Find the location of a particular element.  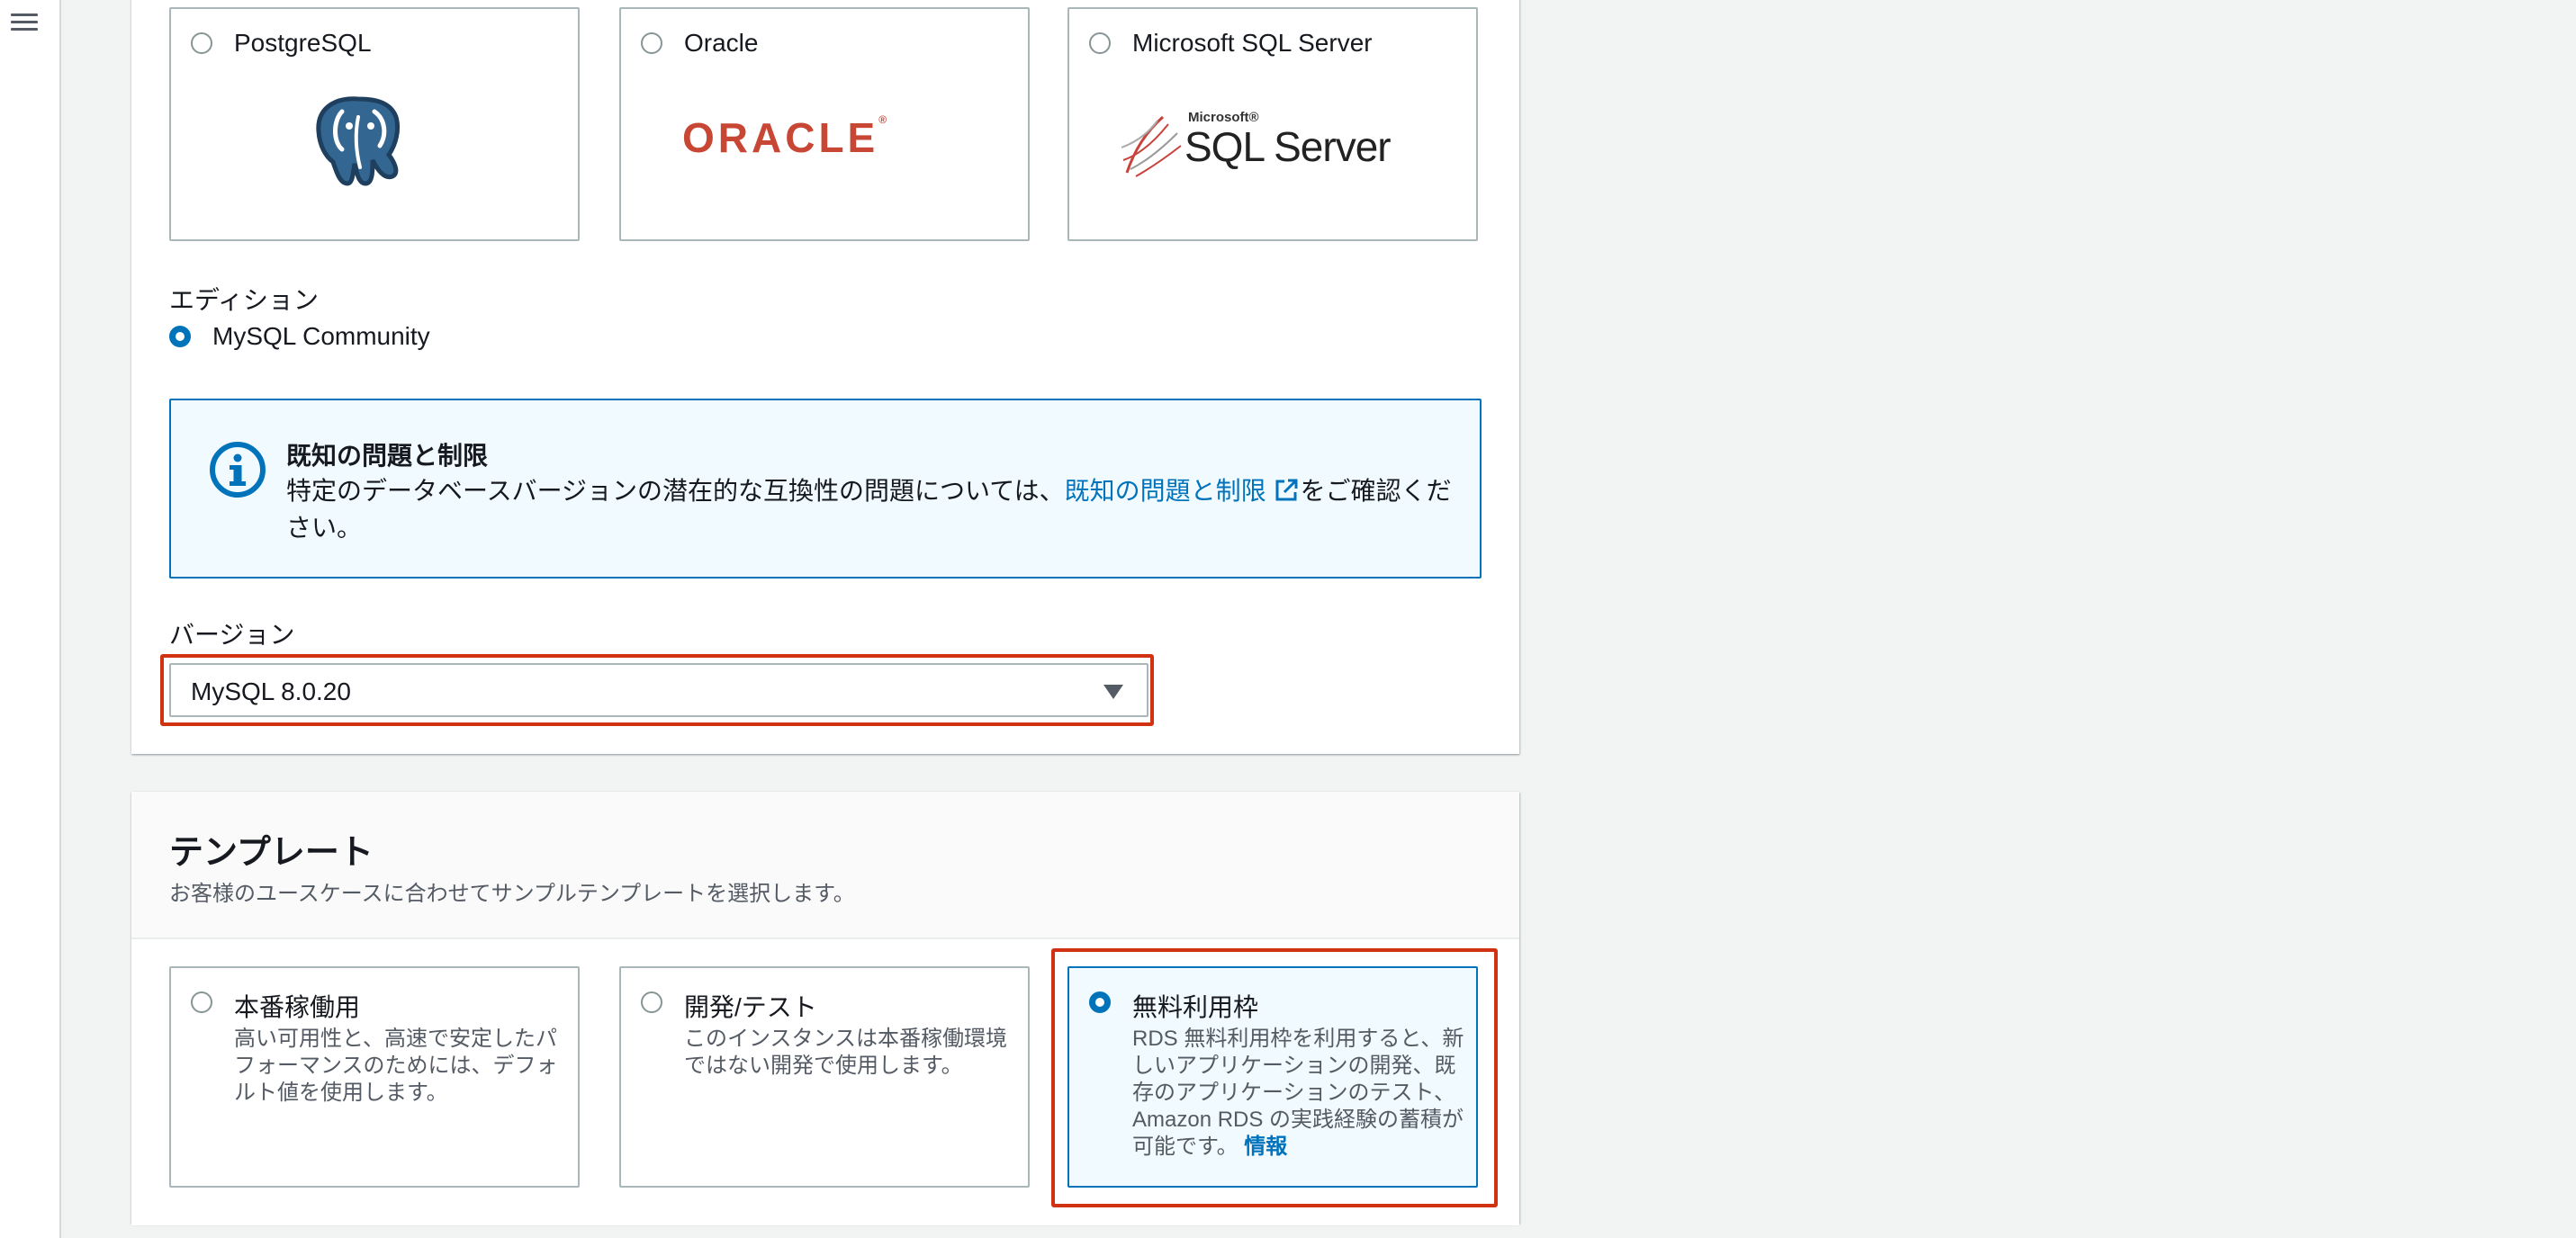

version-select: MySQL 8.0.20 is located at coordinates (658, 690).